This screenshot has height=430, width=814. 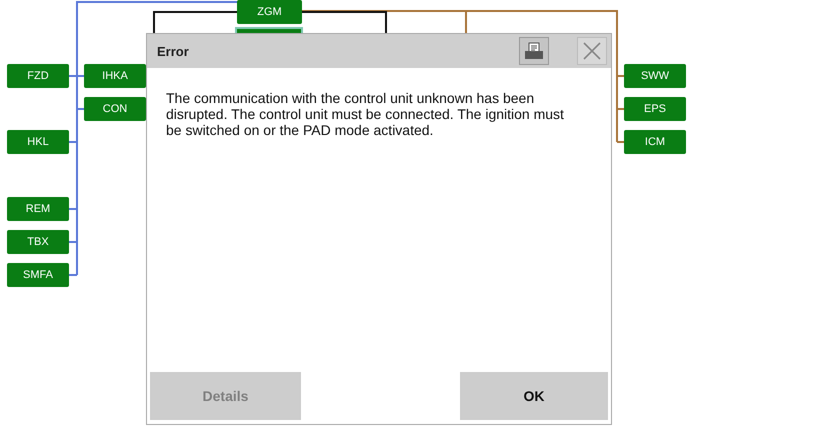 What do you see at coordinates (365, 114) in the screenshot?
I see `error-message: The communication with the control unit unknown has been disrupted. The control unit must be connected. The ignition must be switched on or the PAD mode activated.` at bounding box center [365, 114].